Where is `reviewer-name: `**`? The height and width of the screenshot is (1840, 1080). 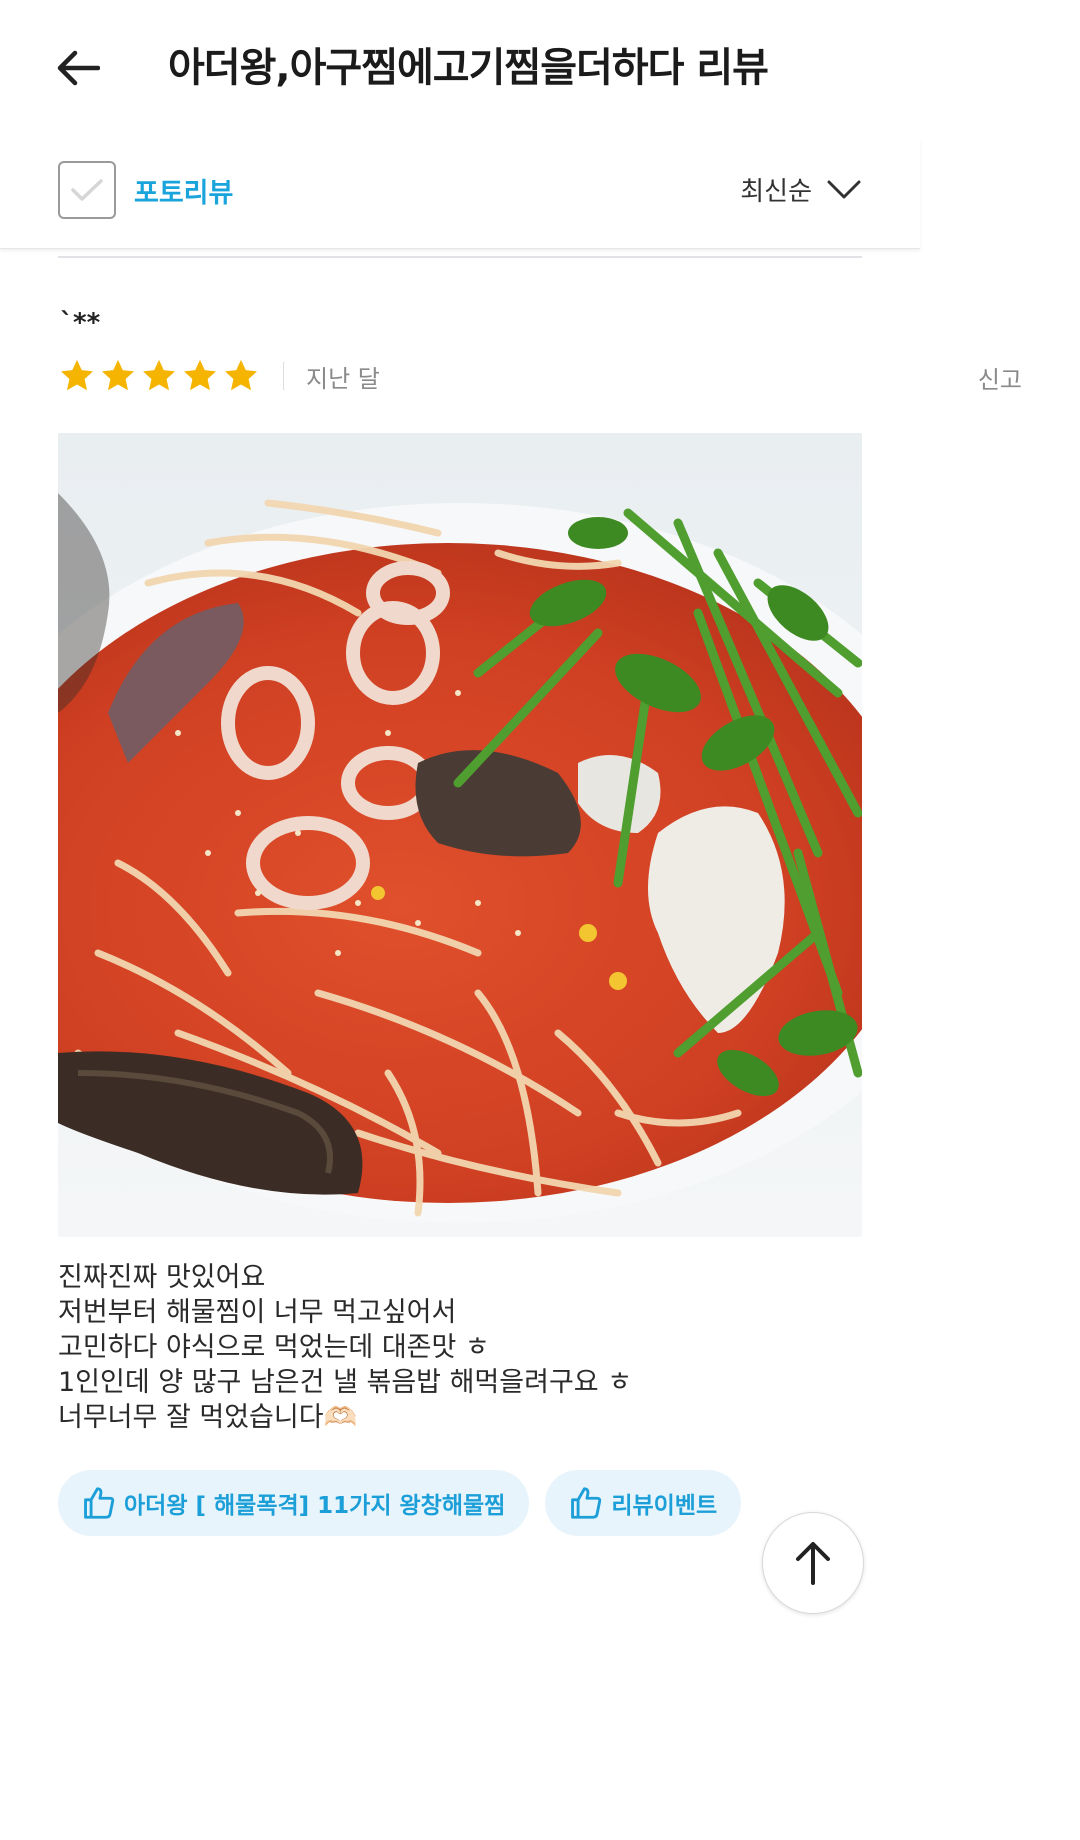 reviewer-name: `** is located at coordinates (80, 323).